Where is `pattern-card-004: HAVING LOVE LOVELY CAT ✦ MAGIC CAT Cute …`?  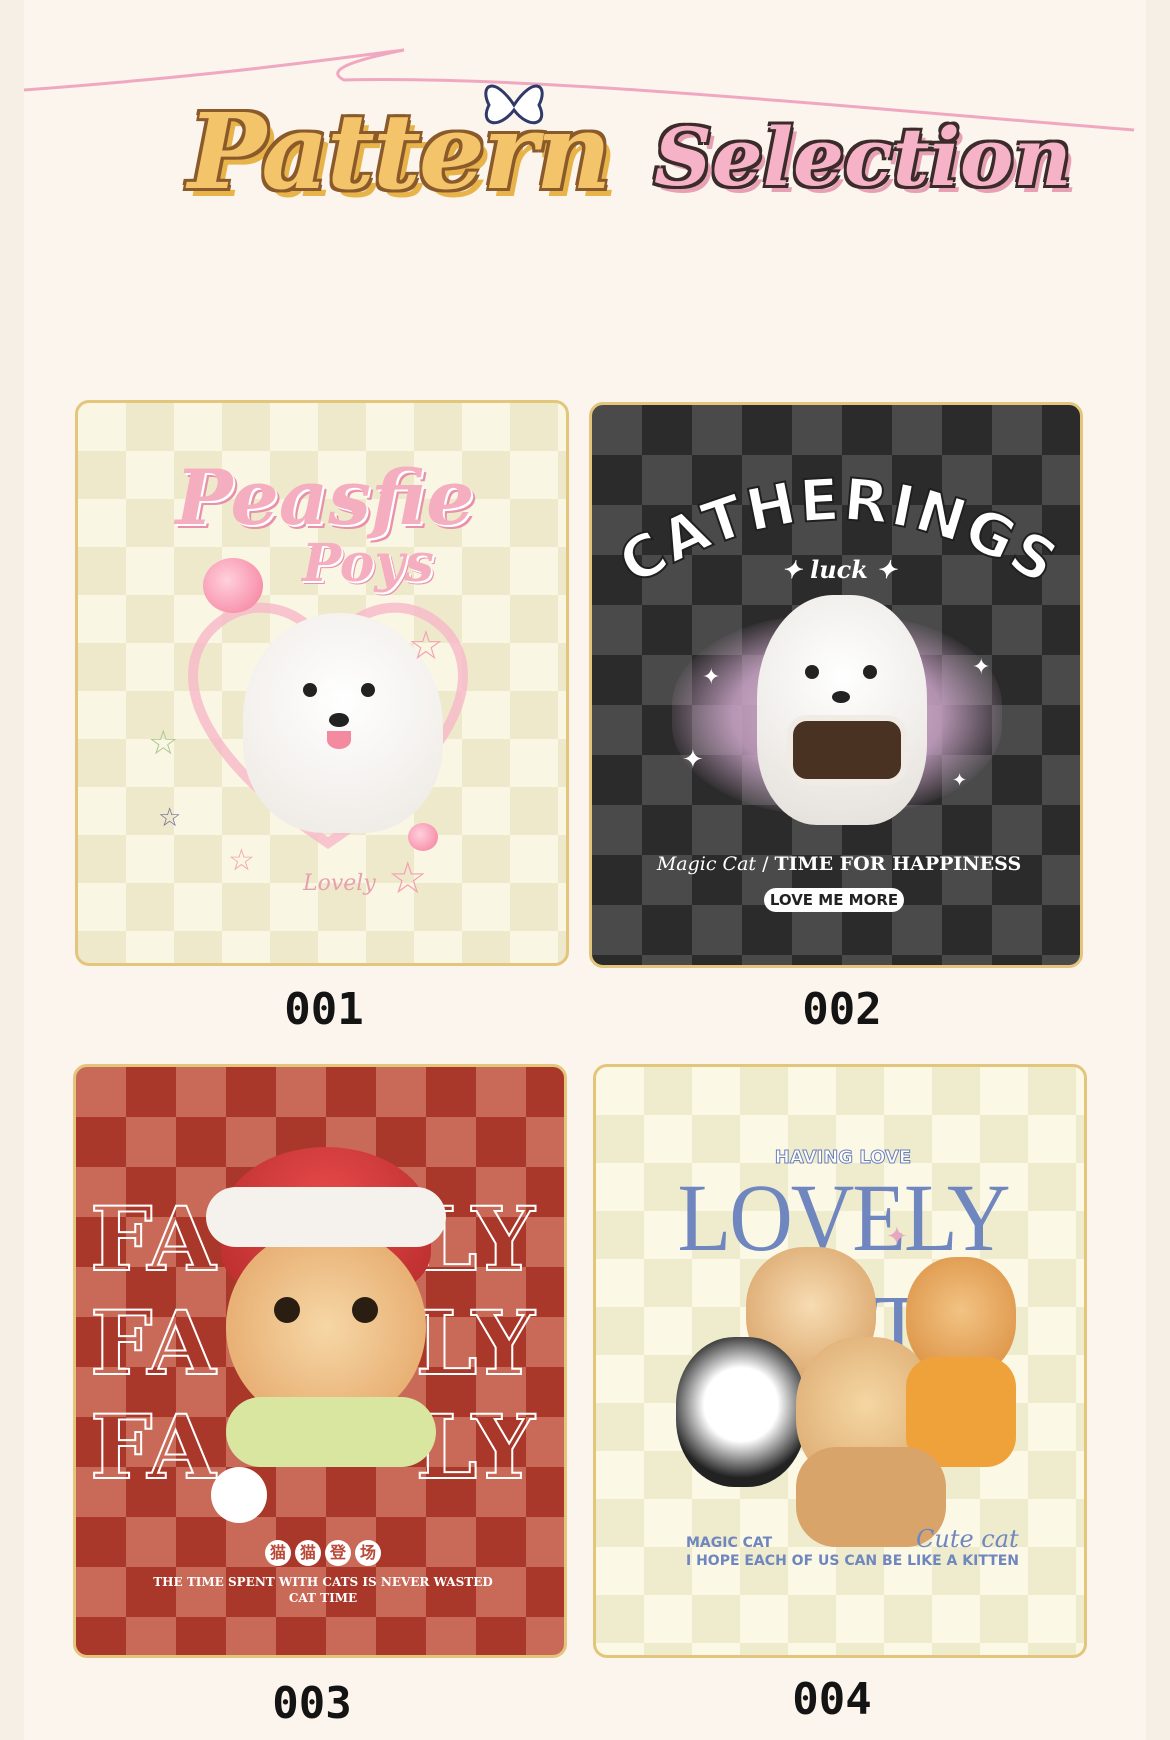 pattern-card-004: HAVING LOVE LOVELY CAT ✦ MAGIC CAT Cute … is located at coordinates (840, 1361).